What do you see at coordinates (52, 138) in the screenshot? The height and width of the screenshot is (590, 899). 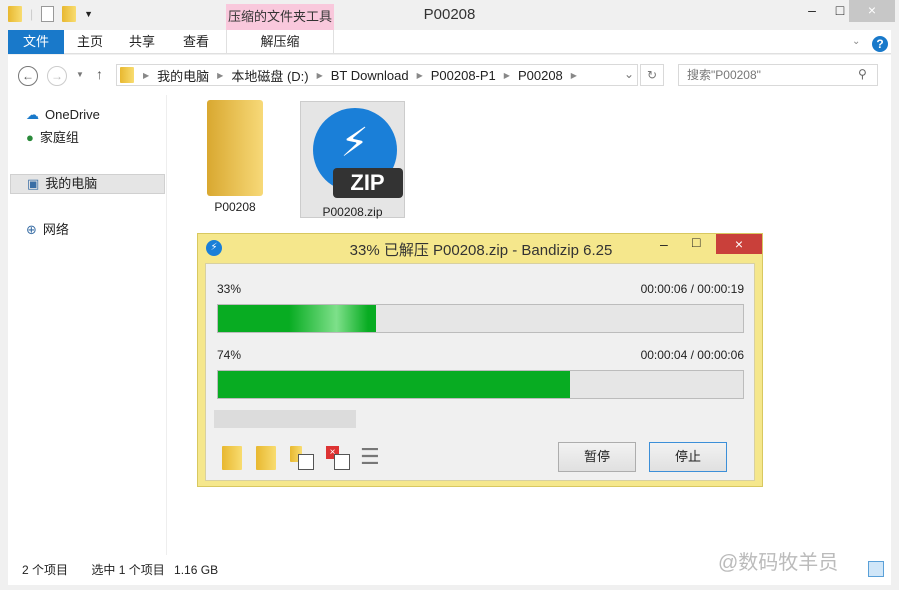 I see `nav-item-homegroup: ● 家庭组` at bounding box center [52, 138].